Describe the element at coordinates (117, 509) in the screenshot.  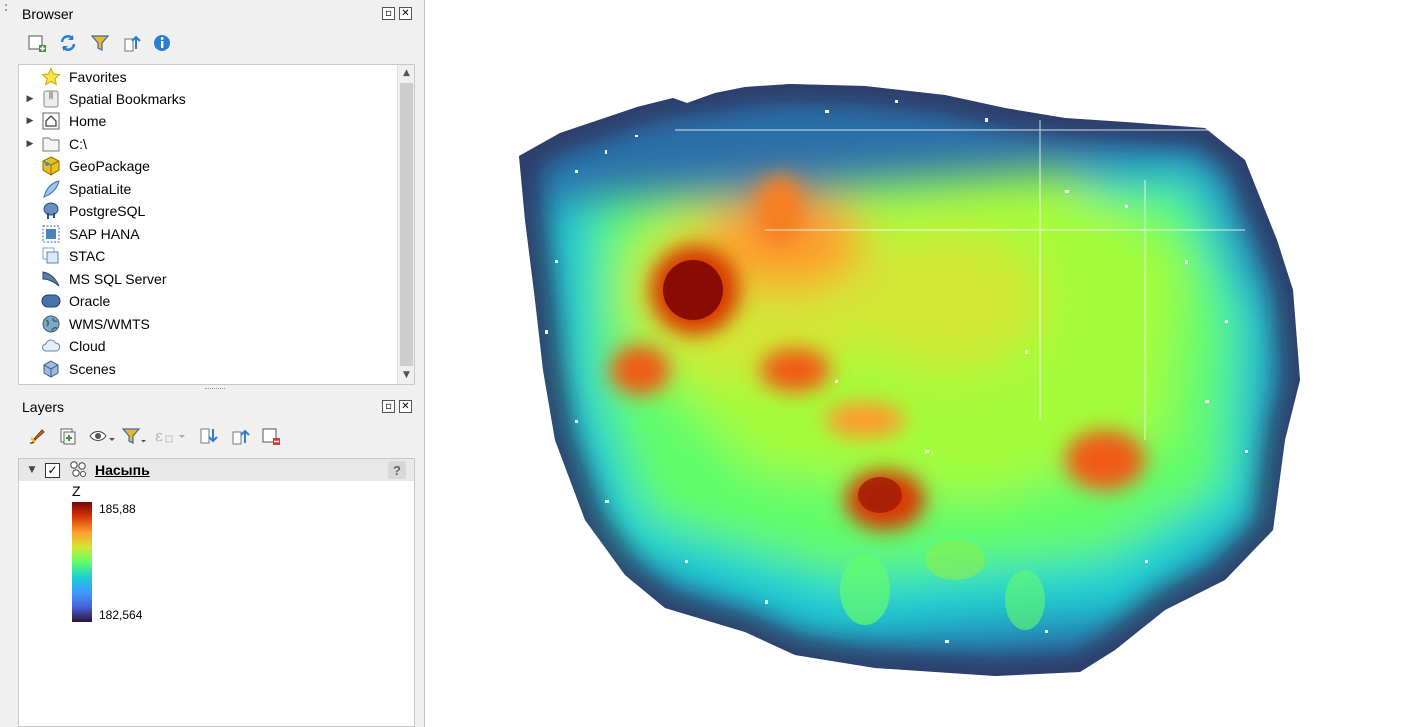
I see `legend-max-label: 185,88` at that location.